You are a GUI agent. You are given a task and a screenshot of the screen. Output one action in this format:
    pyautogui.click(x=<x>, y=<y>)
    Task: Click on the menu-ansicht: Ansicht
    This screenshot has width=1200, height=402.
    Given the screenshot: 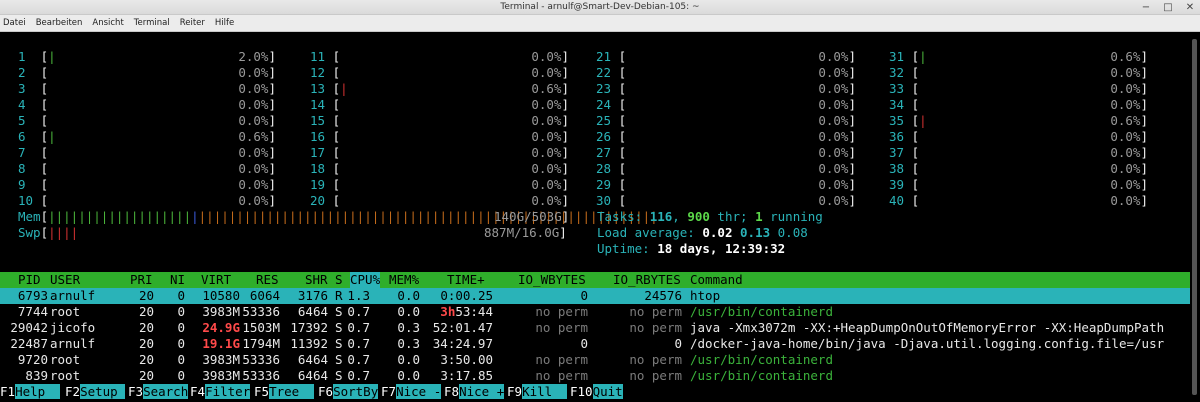 What is the action you would take?
    pyautogui.click(x=107, y=23)
    